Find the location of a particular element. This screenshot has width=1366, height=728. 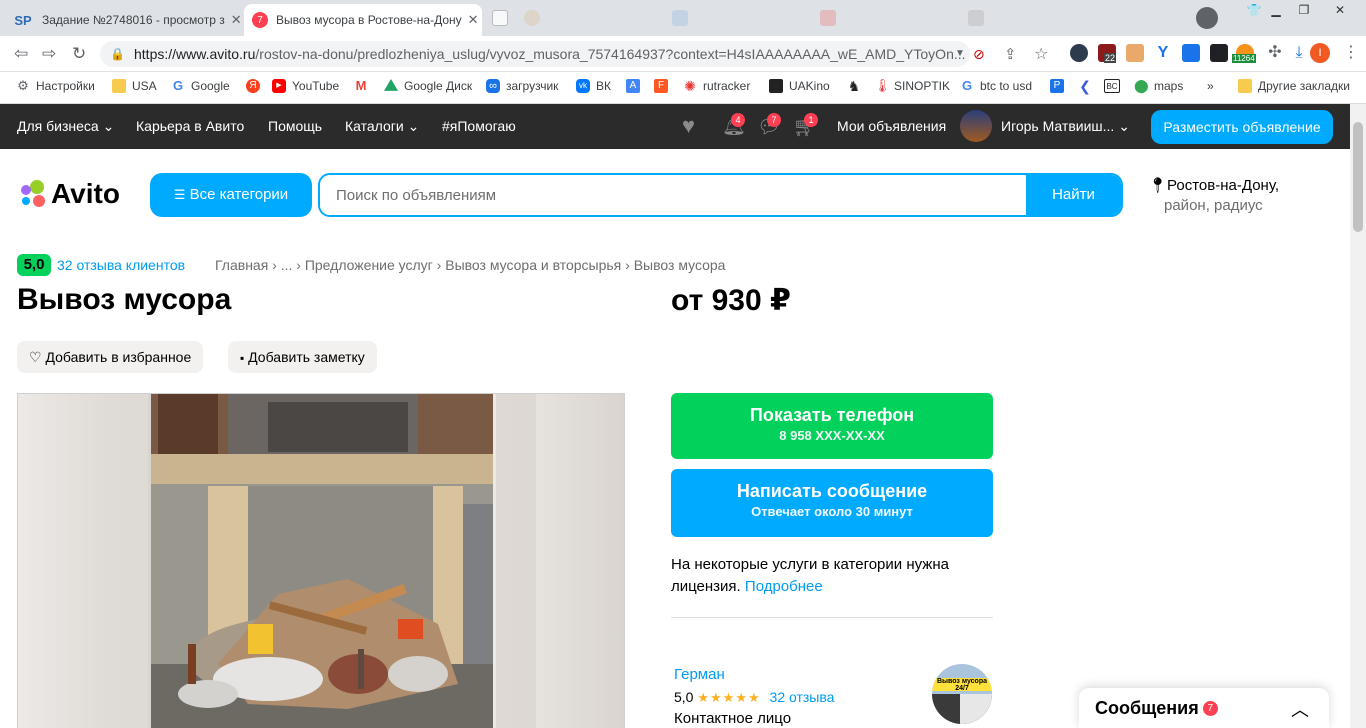

bookmark-item: ▶ YouTube is located at coordinates (305, 86).